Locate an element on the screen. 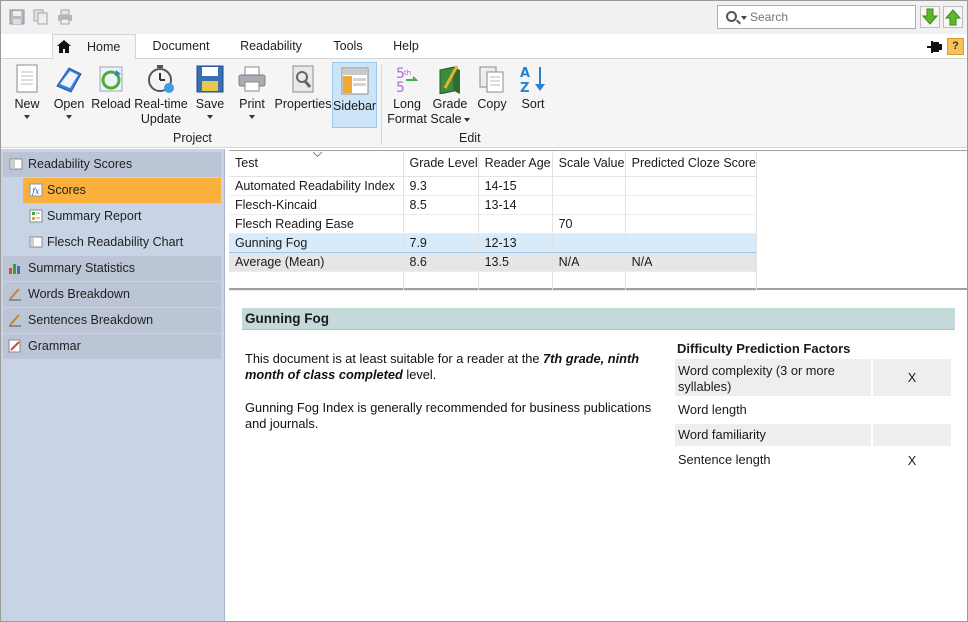  sidebar-toggle-button: Sidebar is located at coordinates (354, 95).